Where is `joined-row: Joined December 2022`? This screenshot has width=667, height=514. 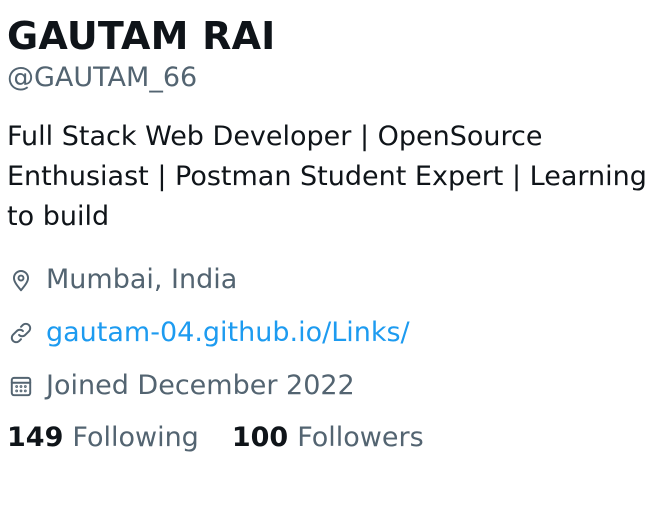
joined-row: Joined December 2022 is located at coordinates (334, 385).